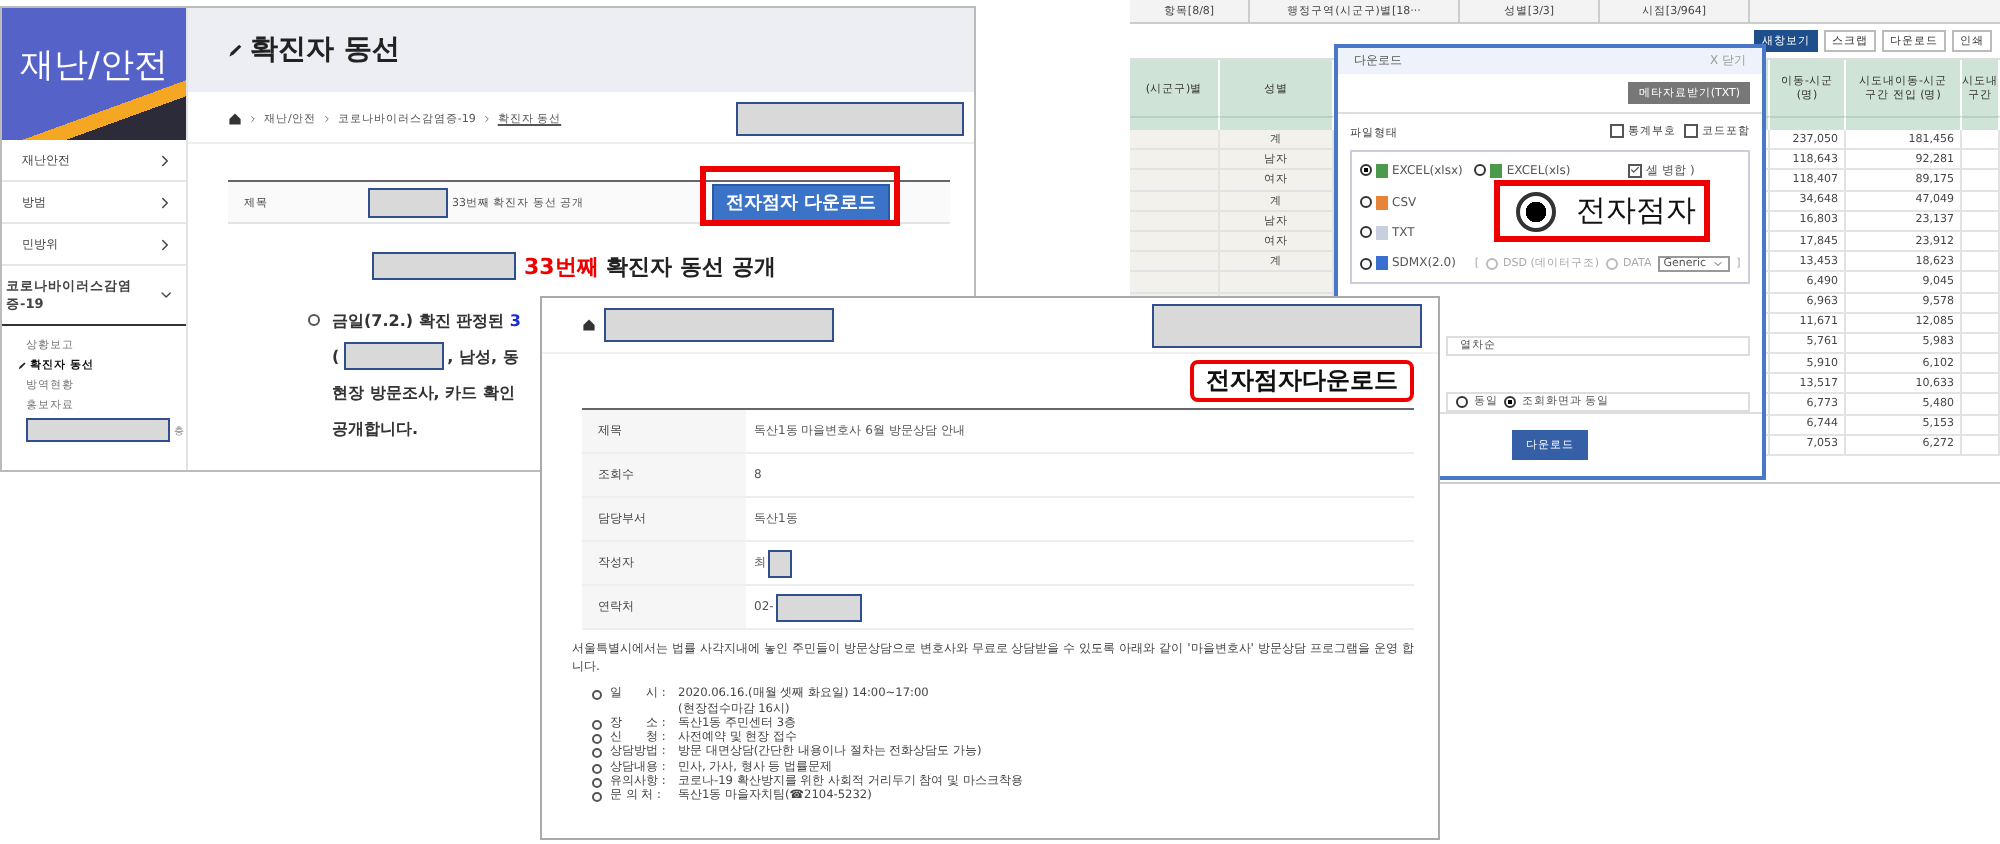 Image resolution: width=2000 pixels, height=844 pixels. What do you see at coordinates (375, 428) in the screenshot?
I see `body-text: 공개합니다.` at bounding box center [375, 428].